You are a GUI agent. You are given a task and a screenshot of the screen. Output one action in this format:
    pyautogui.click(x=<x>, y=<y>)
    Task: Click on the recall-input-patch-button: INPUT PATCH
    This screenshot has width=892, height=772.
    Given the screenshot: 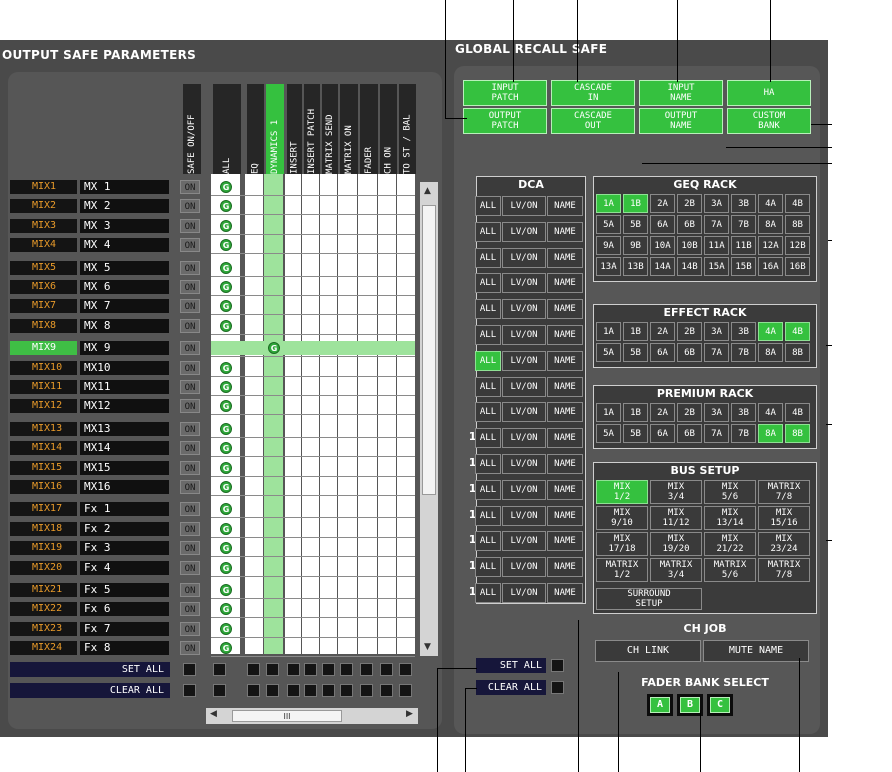 What is the action you would take?
    pyautogui.click(x=505, y=93)
    